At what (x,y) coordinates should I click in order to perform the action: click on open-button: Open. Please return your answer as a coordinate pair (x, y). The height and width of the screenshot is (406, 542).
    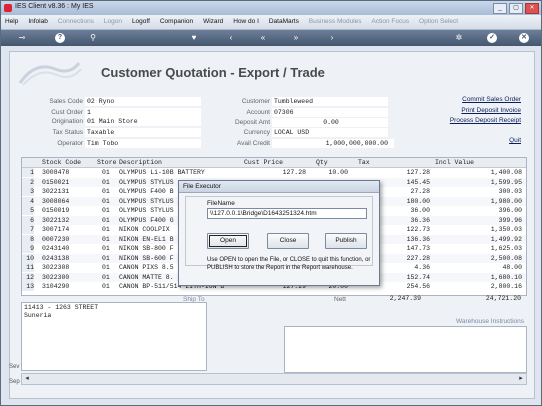
    Looking at the image, I should click on (228, 241).